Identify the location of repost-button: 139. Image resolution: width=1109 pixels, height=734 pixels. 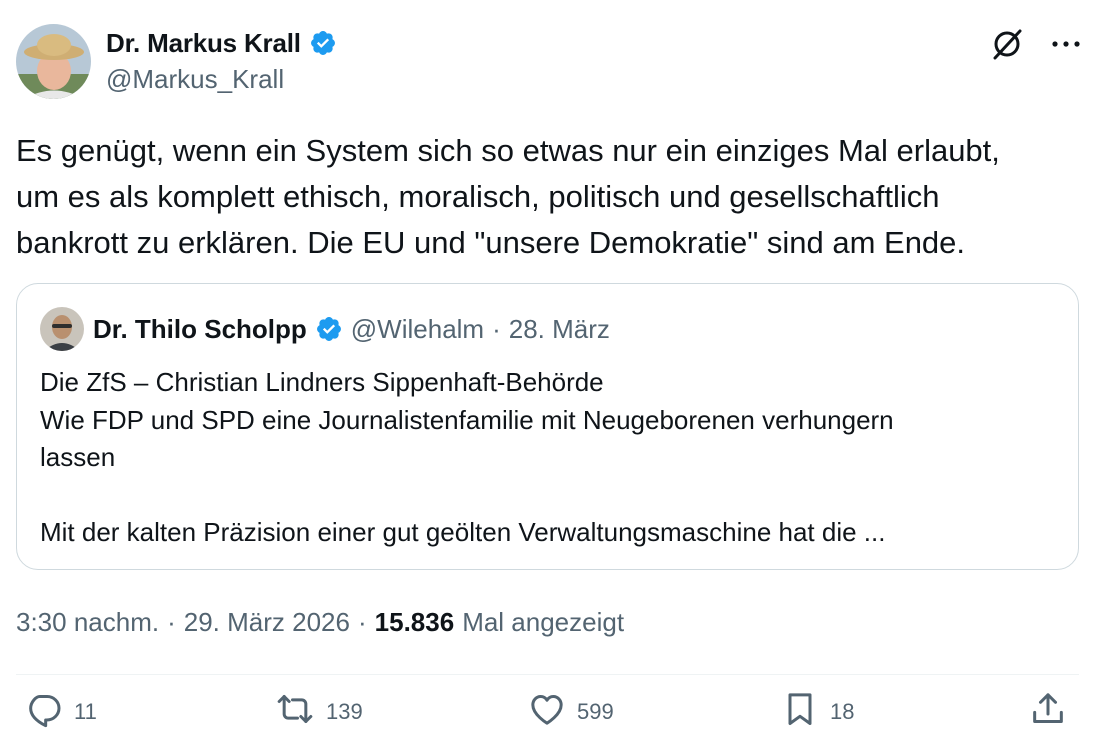
(318, 712).